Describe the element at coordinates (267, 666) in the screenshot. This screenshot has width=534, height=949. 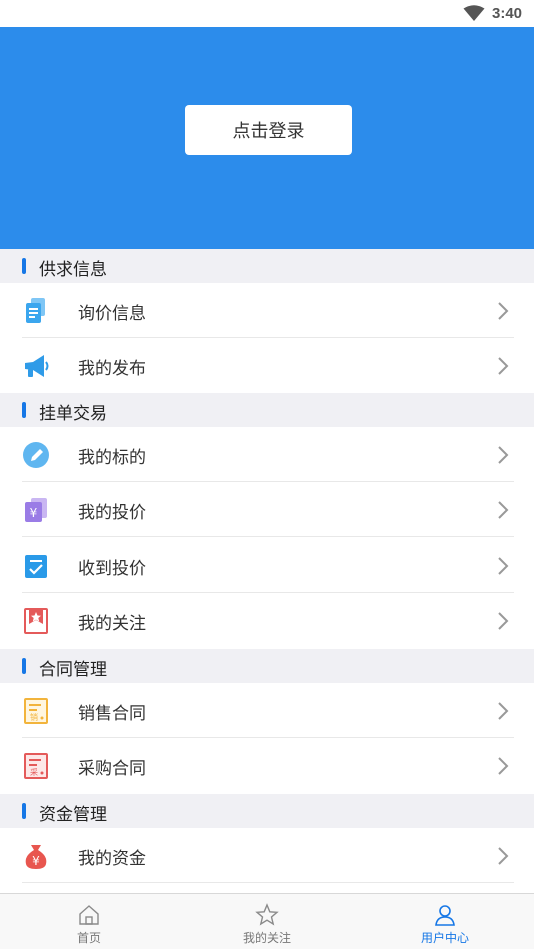
I see `section-header-contracts: 合同管理` at that location.